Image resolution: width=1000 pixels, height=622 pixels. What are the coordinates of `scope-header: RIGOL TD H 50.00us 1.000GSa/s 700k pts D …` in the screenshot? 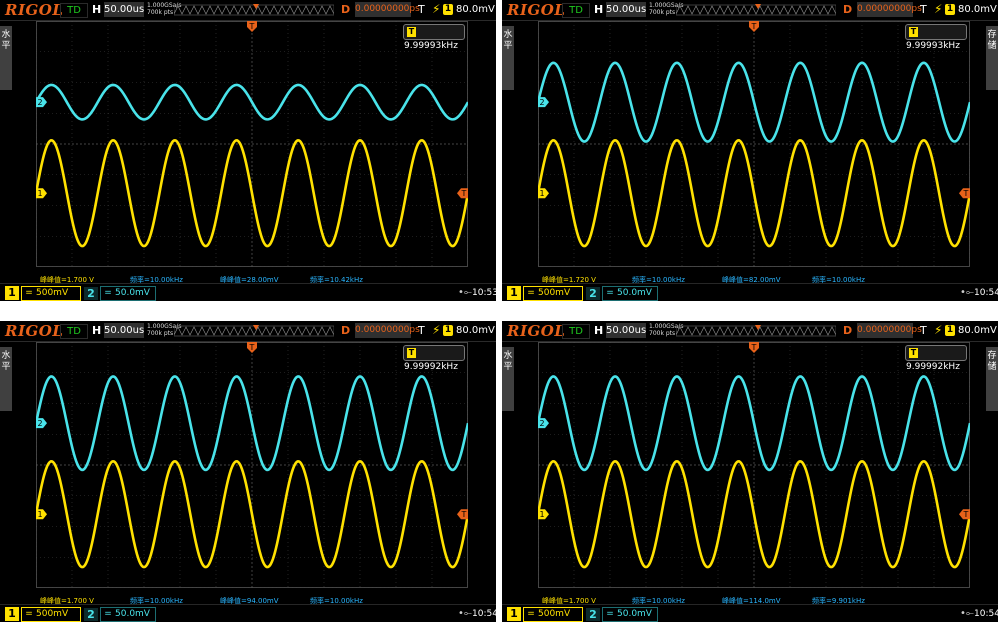 It's located at (750, 331).